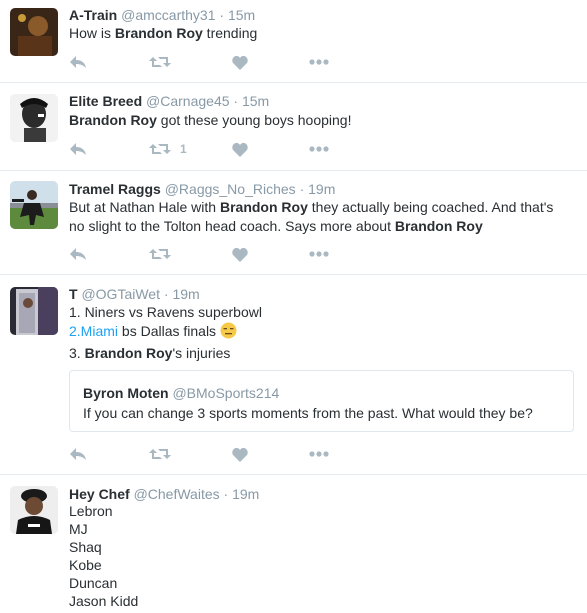 This screenshot has width=587, height=613. I want to click on display-name: T, so click(73, 294).